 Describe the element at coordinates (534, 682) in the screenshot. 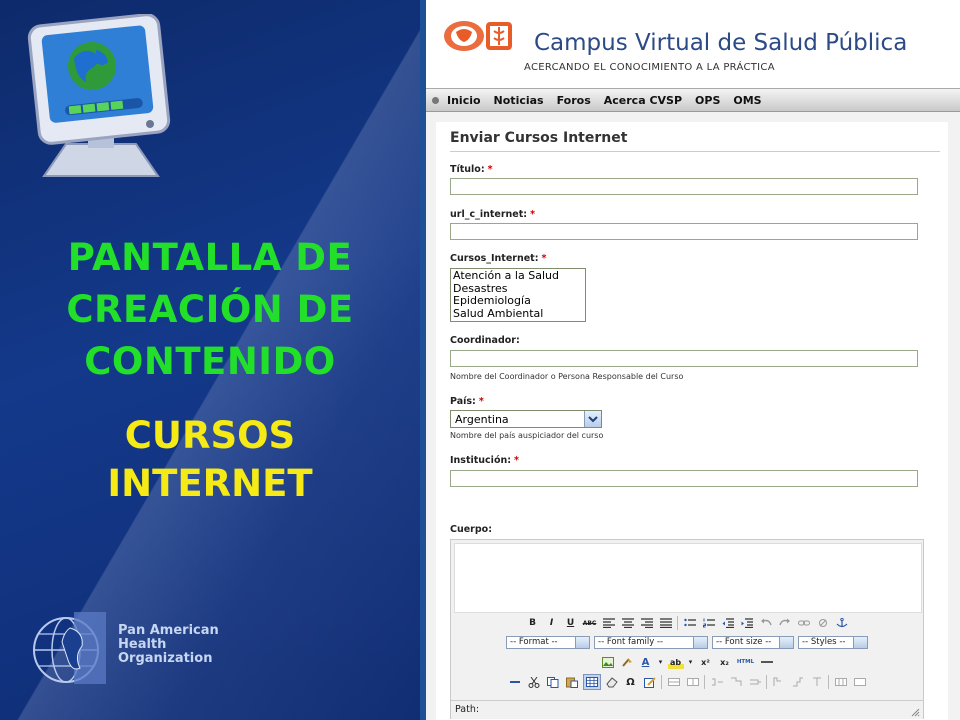

I see `cut-icon` at that location.